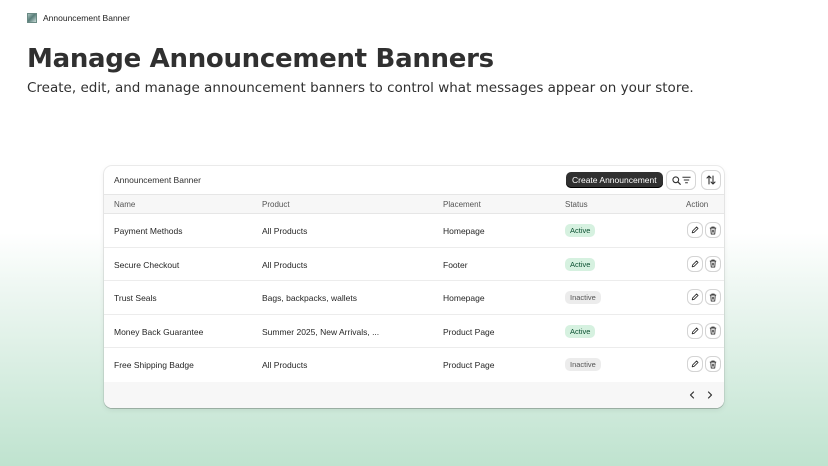 The image size is (828, 466). I want to click on app-logo-icon, so click(32, 18).